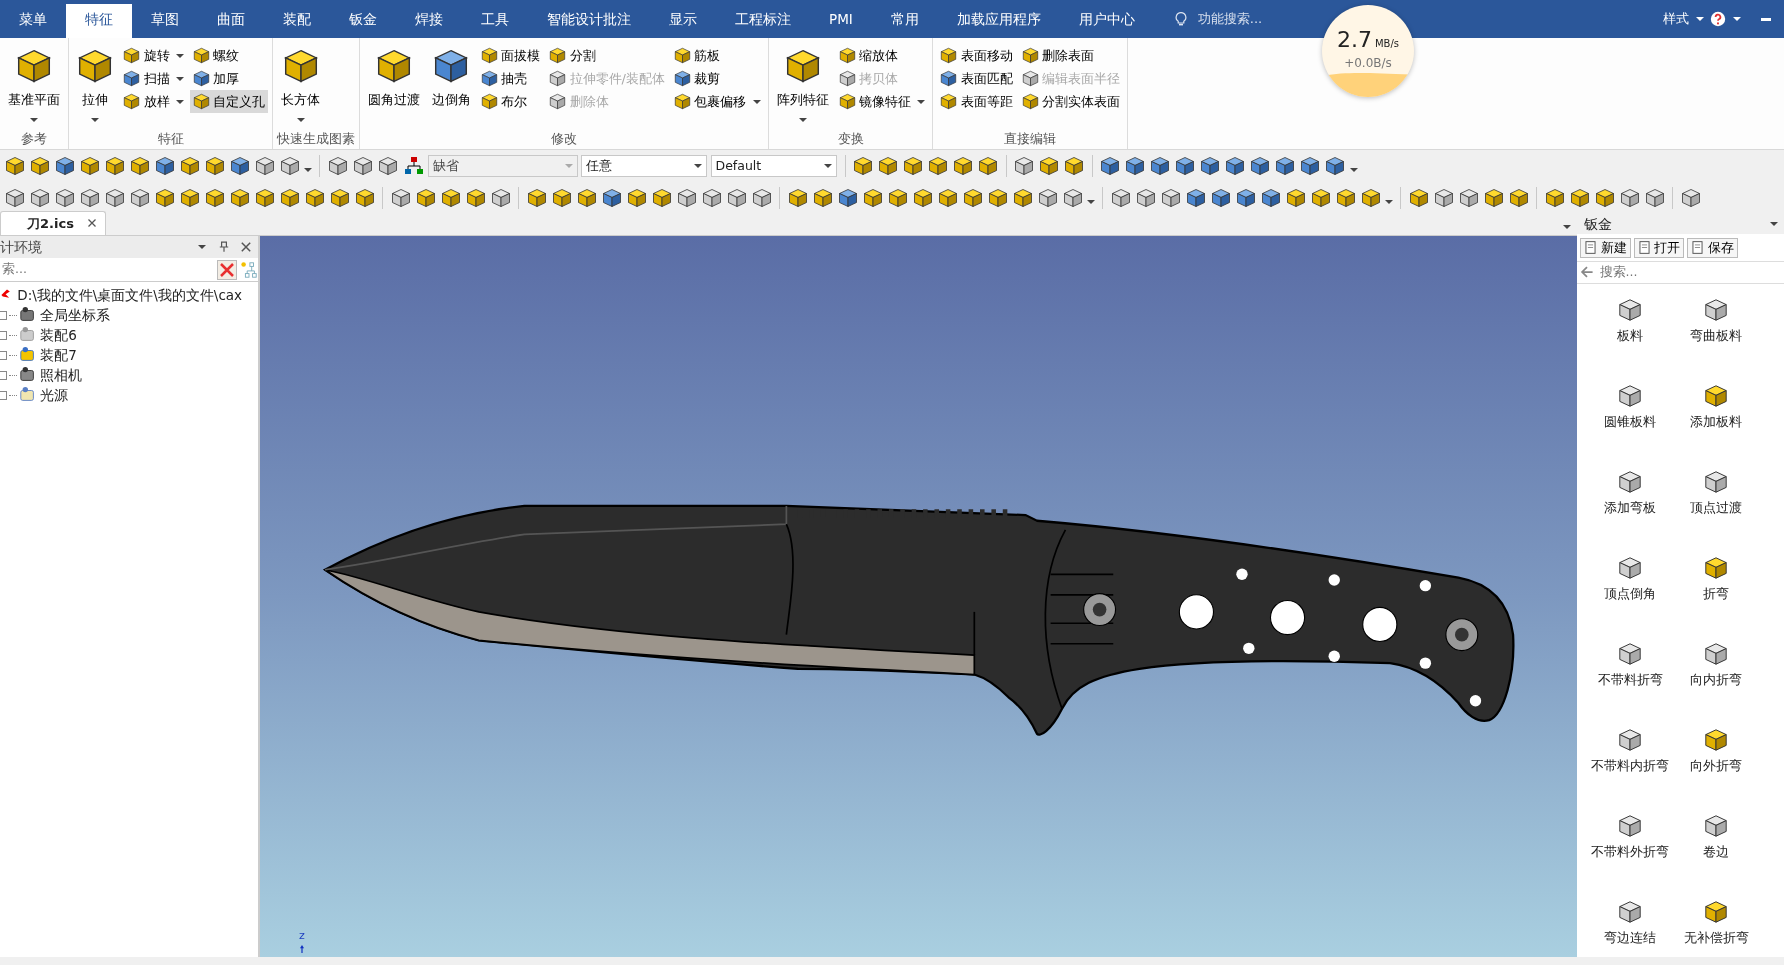 The width and height of the screenshot is (1784, 965). Describe the element at coordinates (1773, 224) in the screenshot. I see `dropdown-arrow-icon` at that location.